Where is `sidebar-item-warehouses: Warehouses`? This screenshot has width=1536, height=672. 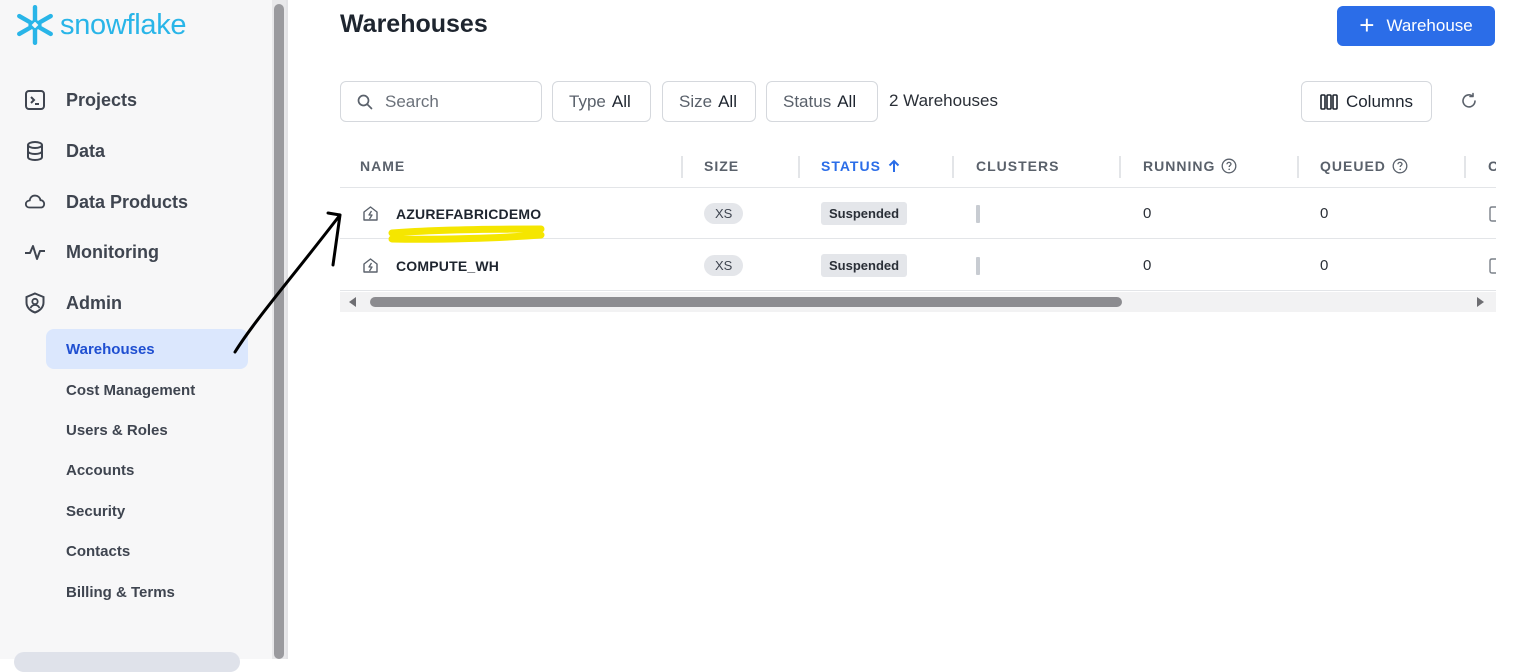
sidebar-item-warehouses: Warehouses is located at coordinates (147, 349).